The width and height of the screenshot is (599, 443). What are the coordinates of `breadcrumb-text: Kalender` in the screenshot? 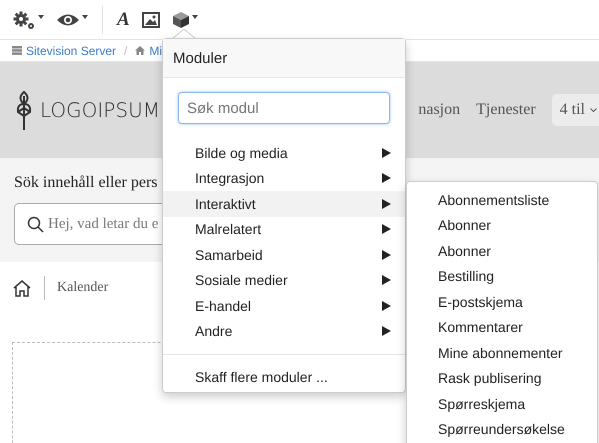 It's located at (82, 288).